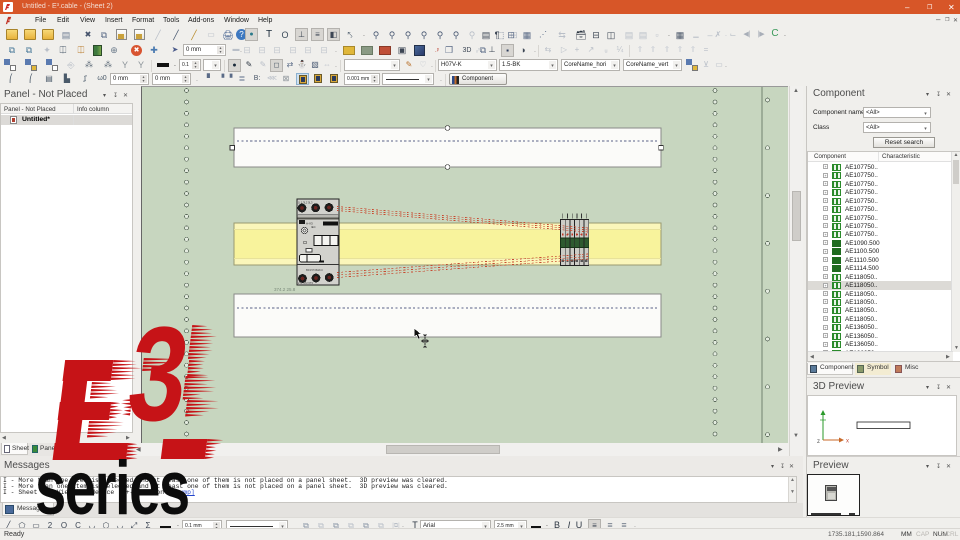  I want to click on svg-text: 3, so click(159, 374).